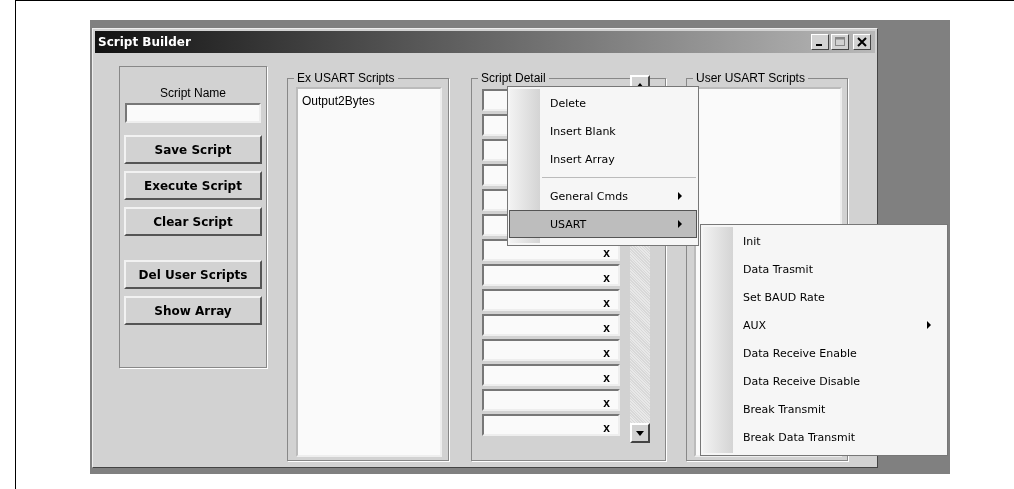  I want to click on group-title: Script Detail, so click(513, 78).